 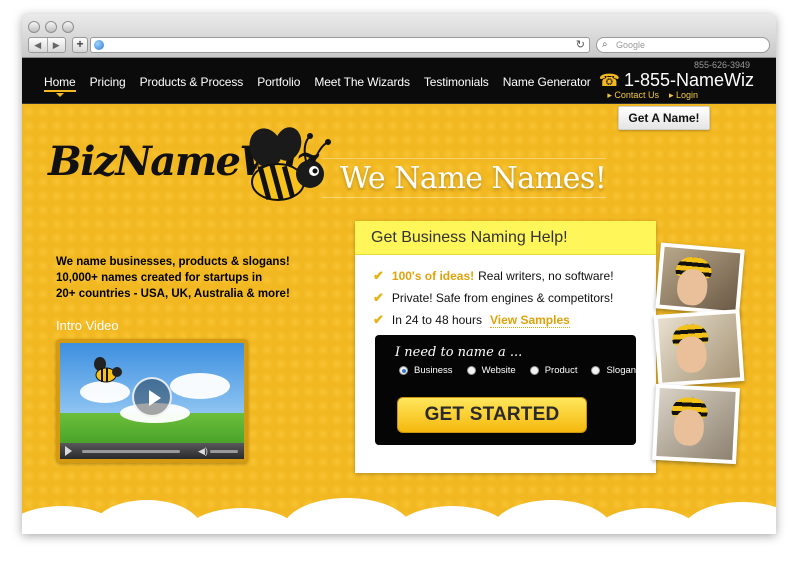 What do you see at coordinates (529, 320) in the screenshot?
I see `view-samples-link: View Samples` at bounding box center [529, 320].